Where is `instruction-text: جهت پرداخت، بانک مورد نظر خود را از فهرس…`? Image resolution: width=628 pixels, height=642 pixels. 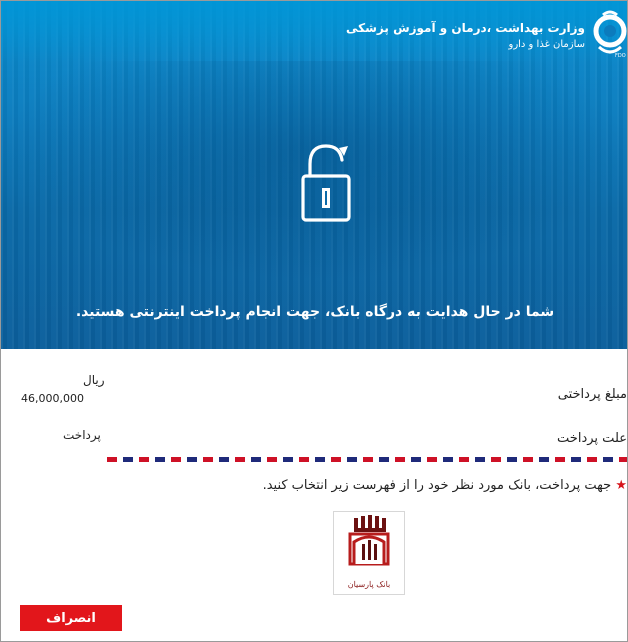
instruction-text: جهت پرداخت، بانک مورد نظر خود را از فهرس… is located at coordinates (437, 485).